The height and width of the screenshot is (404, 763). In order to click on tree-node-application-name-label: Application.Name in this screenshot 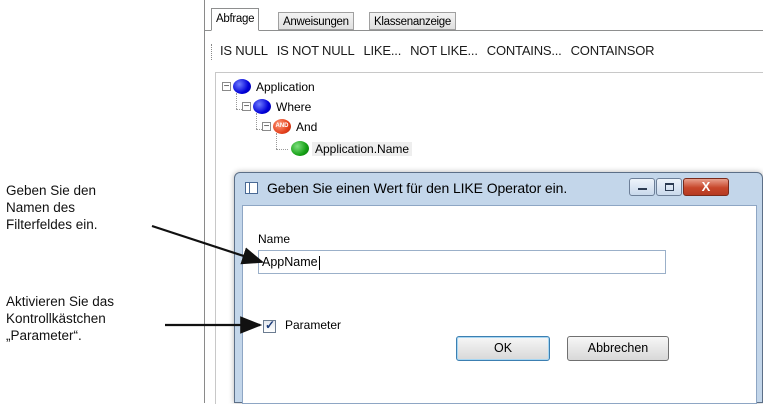, I will do `click(362, 149)`.